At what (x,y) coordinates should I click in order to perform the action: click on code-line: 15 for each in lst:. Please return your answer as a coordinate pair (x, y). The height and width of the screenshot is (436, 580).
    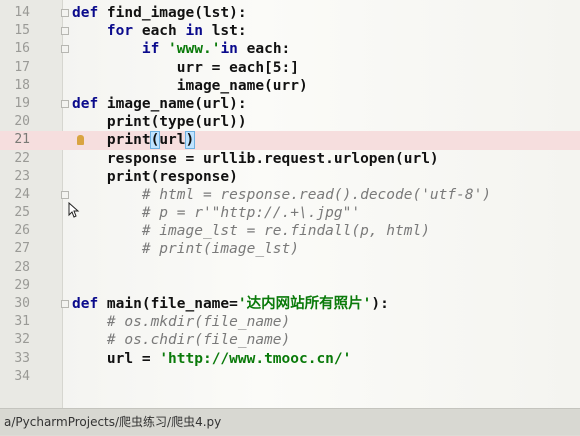
    Looking at the image, I should click on (290, 31).